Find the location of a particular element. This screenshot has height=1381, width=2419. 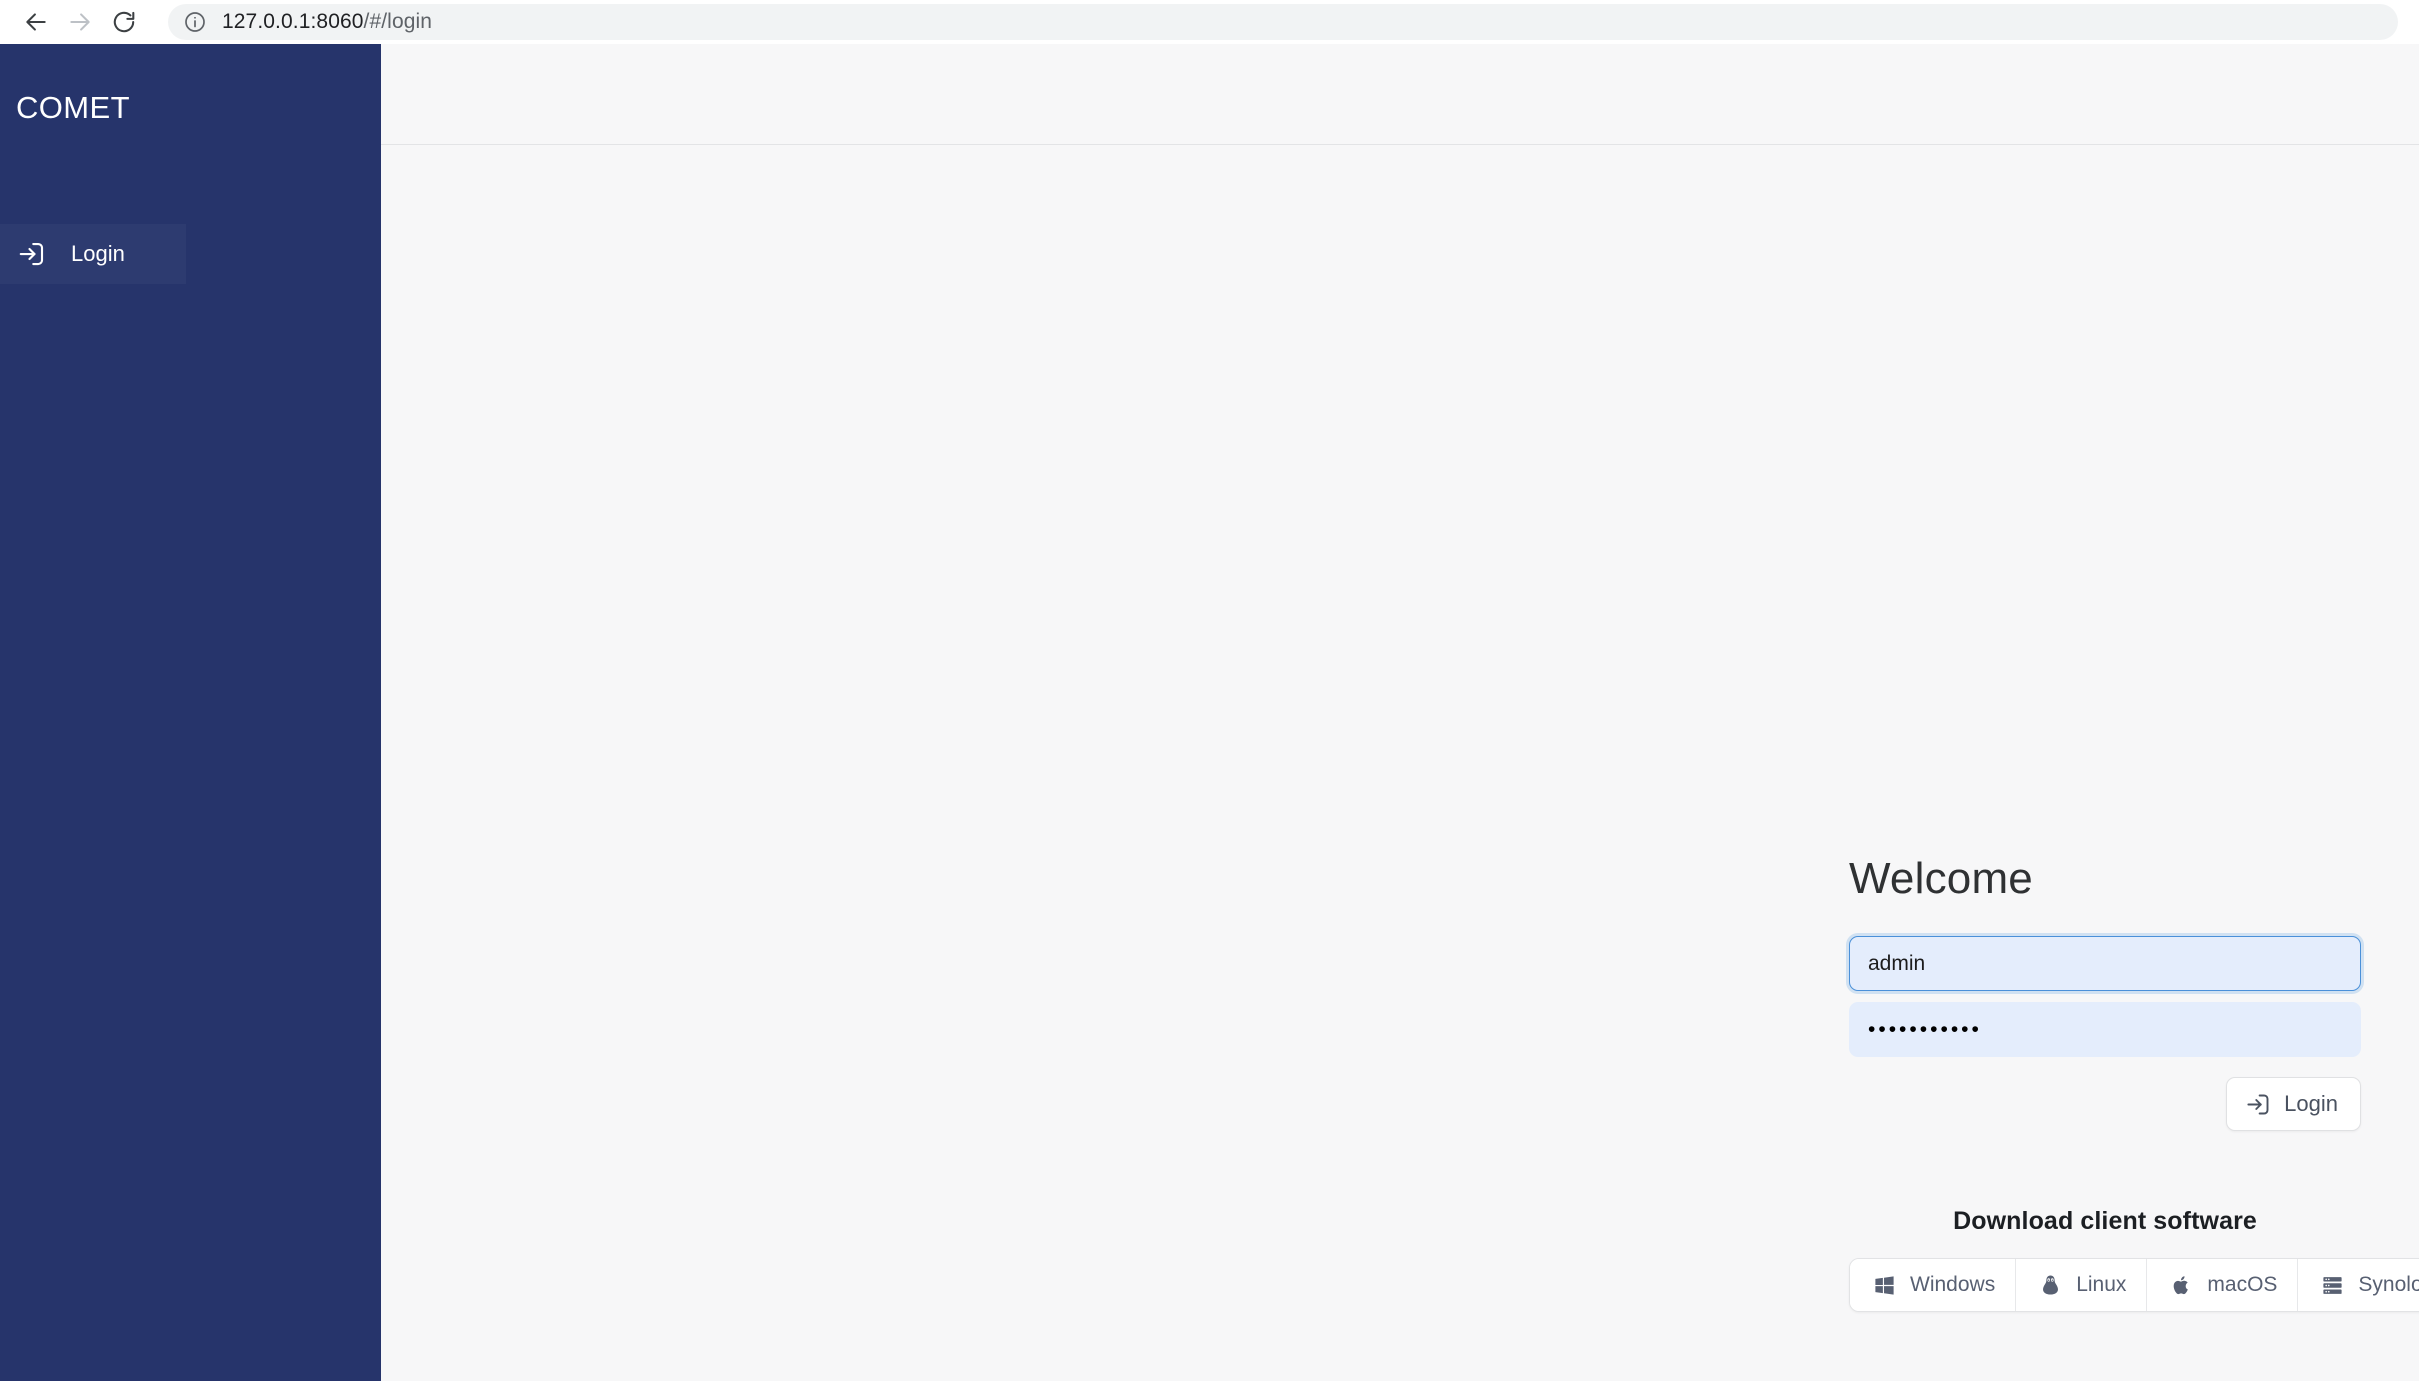

download-macos-button: macOS is located at coordinates (2223, 1285).